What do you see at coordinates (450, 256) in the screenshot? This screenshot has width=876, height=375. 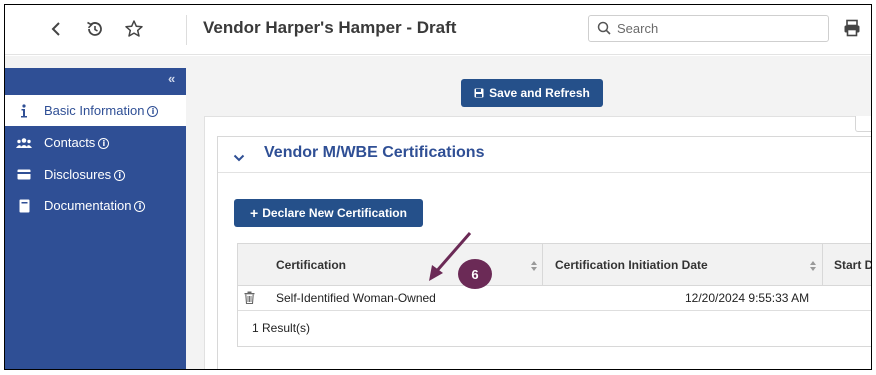 I see `annotation-arrow` at bounding box center [450, 256].